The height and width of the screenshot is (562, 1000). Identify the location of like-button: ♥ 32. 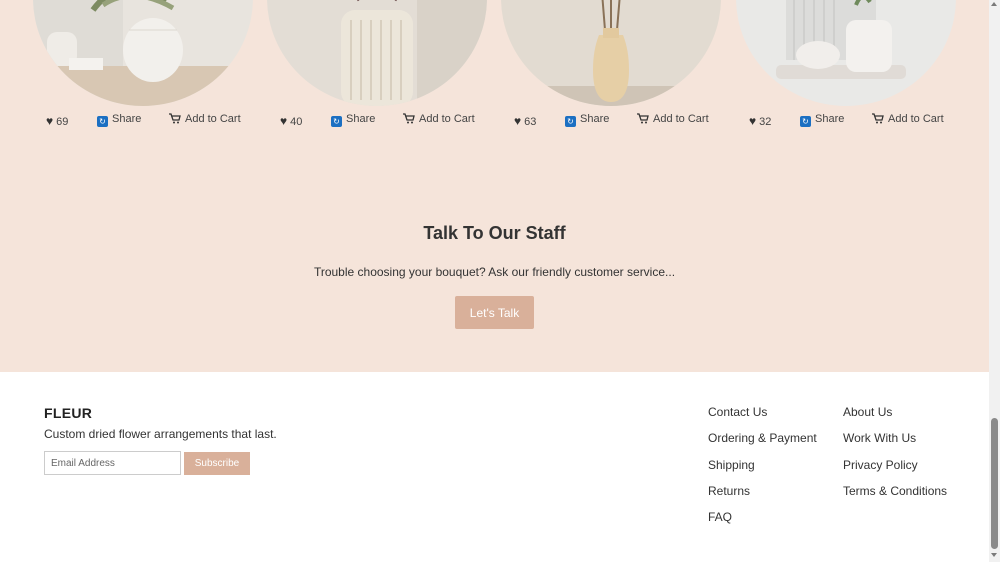
(760, 121).